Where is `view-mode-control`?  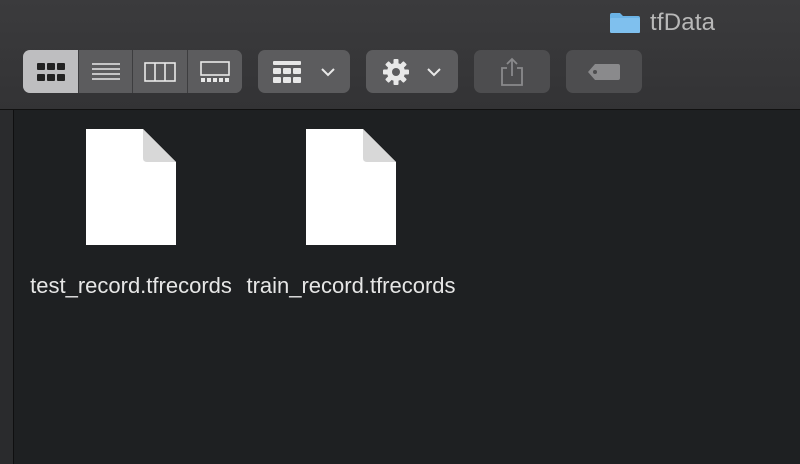
view-mode-control is located at coordinates (132, 71).